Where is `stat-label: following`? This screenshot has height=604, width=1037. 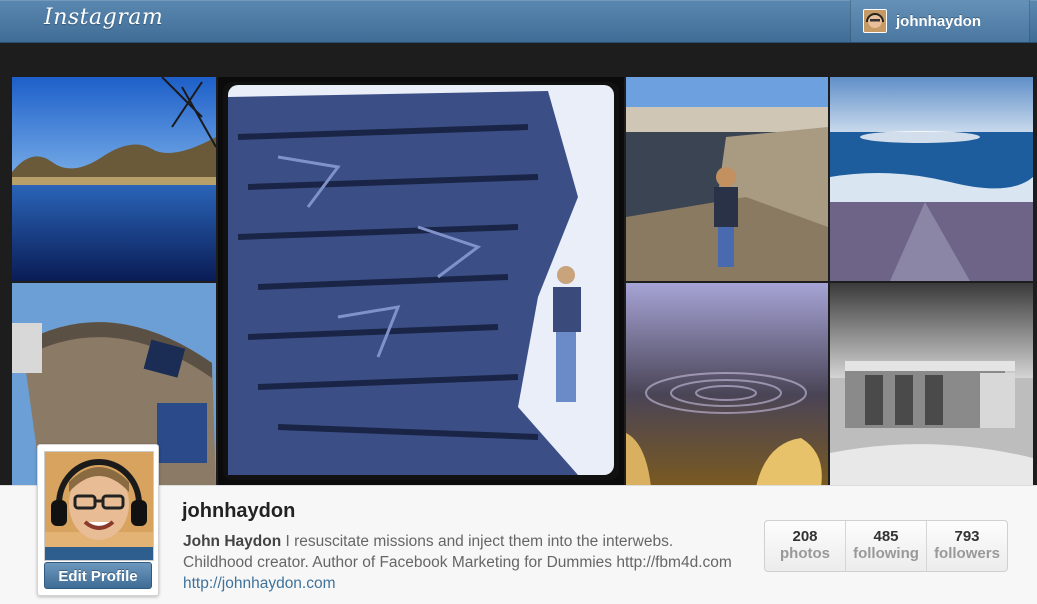
stat-label: following is located at coordinates (886, 553).